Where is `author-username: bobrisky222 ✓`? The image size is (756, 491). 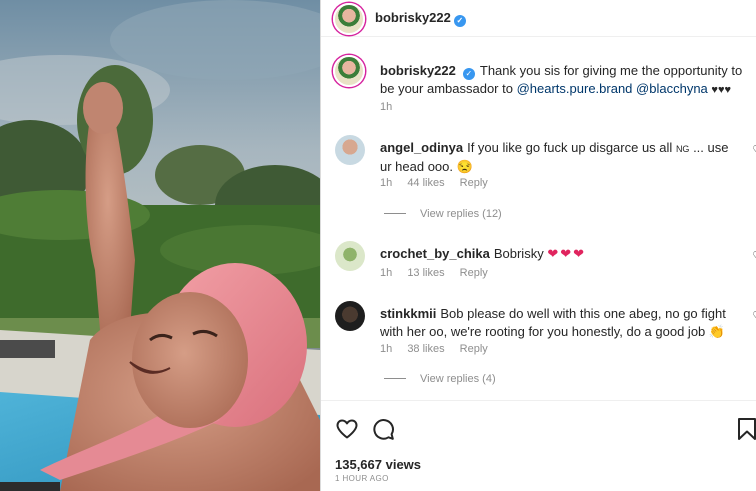 author-username: bobrisky222 ✓ is located at coordinates (420, 18).